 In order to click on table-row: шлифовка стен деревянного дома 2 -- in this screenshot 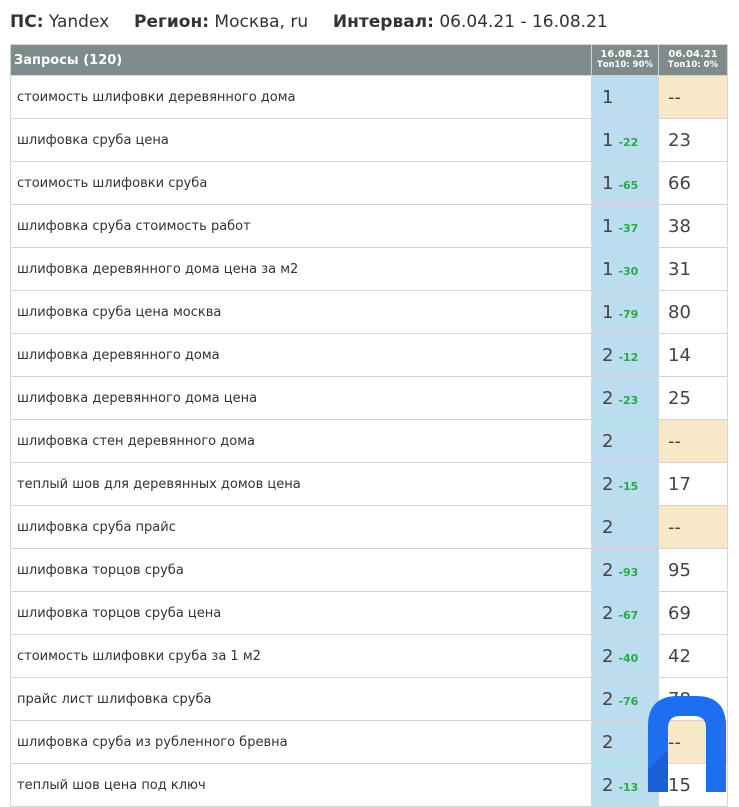, I will do `click(369, 441)`.